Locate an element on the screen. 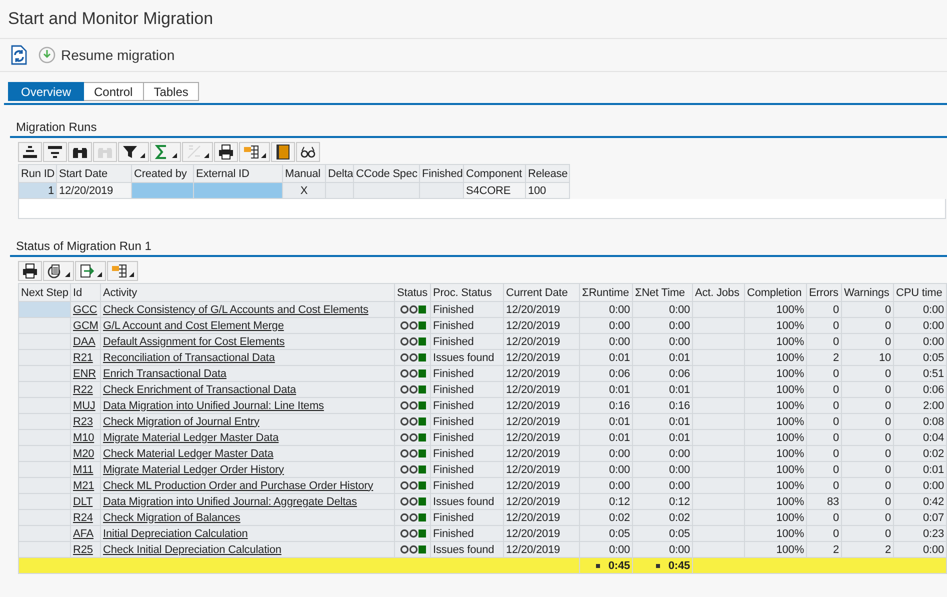 The height and width of the screenshot is (597, 947). column-header: CPU time is located at coordinates (920, 293).